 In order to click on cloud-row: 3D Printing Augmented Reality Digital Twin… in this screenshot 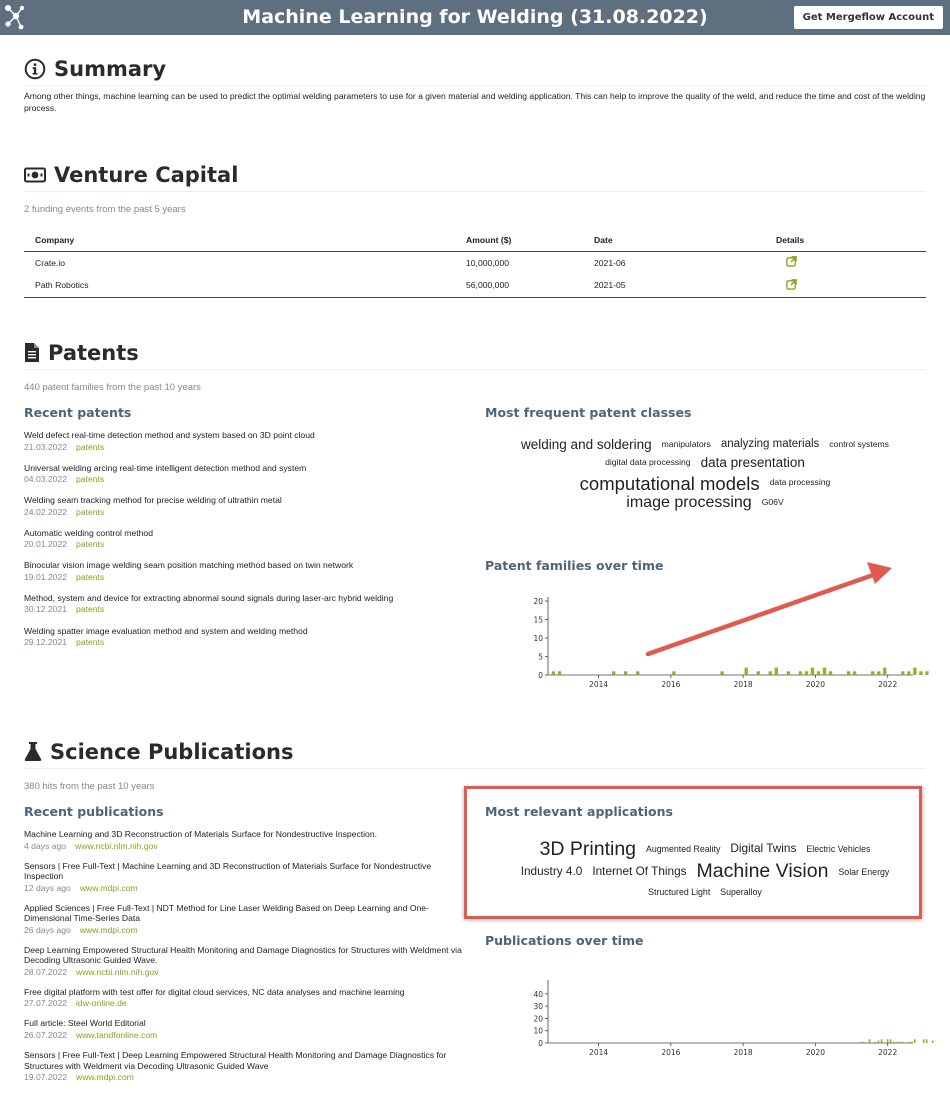, I will do `click(705, 849)`.